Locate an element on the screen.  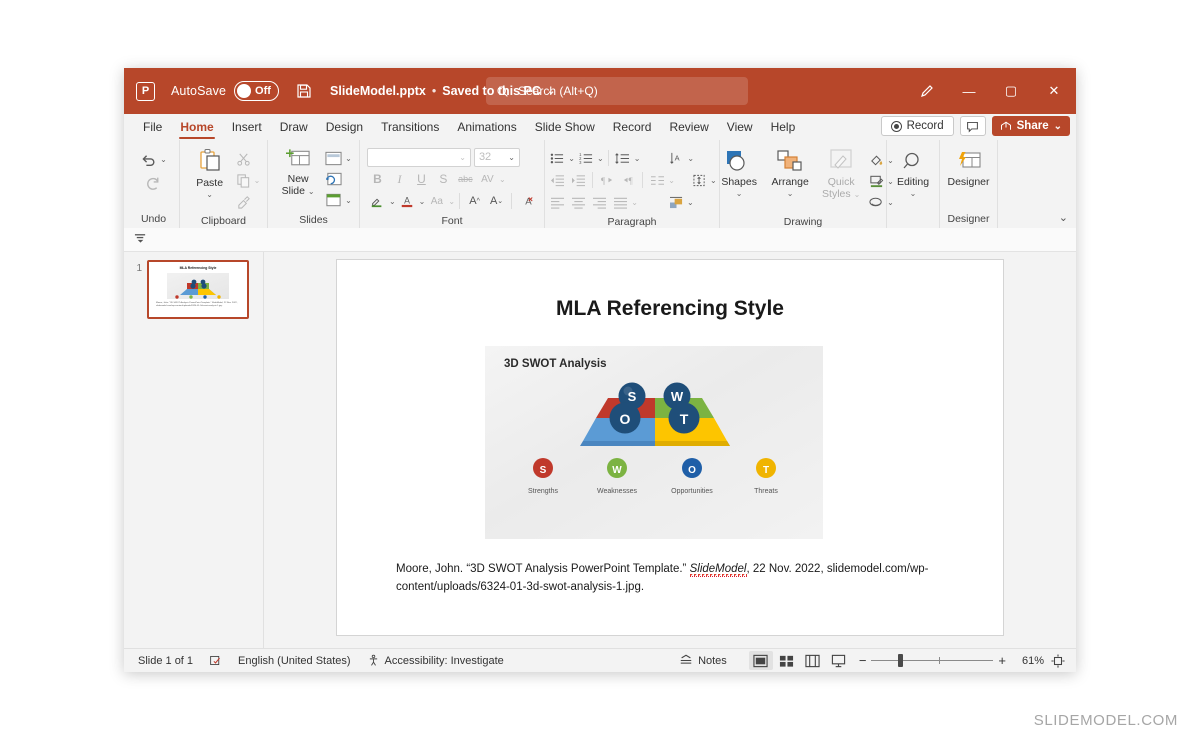
slide-sorter-view-button is located at coordinates (787, 660).